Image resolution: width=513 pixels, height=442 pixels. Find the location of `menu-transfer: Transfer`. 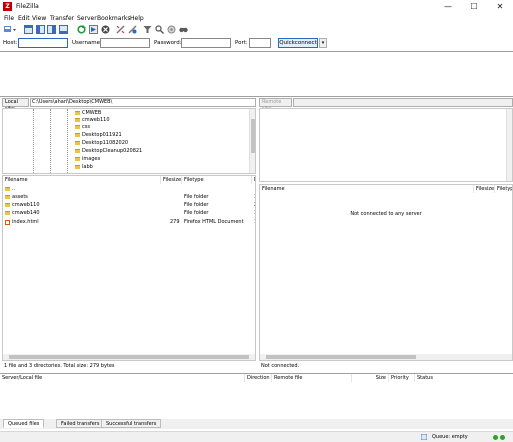

menu-transfer: Transfer is located at coordinates (62, 18).